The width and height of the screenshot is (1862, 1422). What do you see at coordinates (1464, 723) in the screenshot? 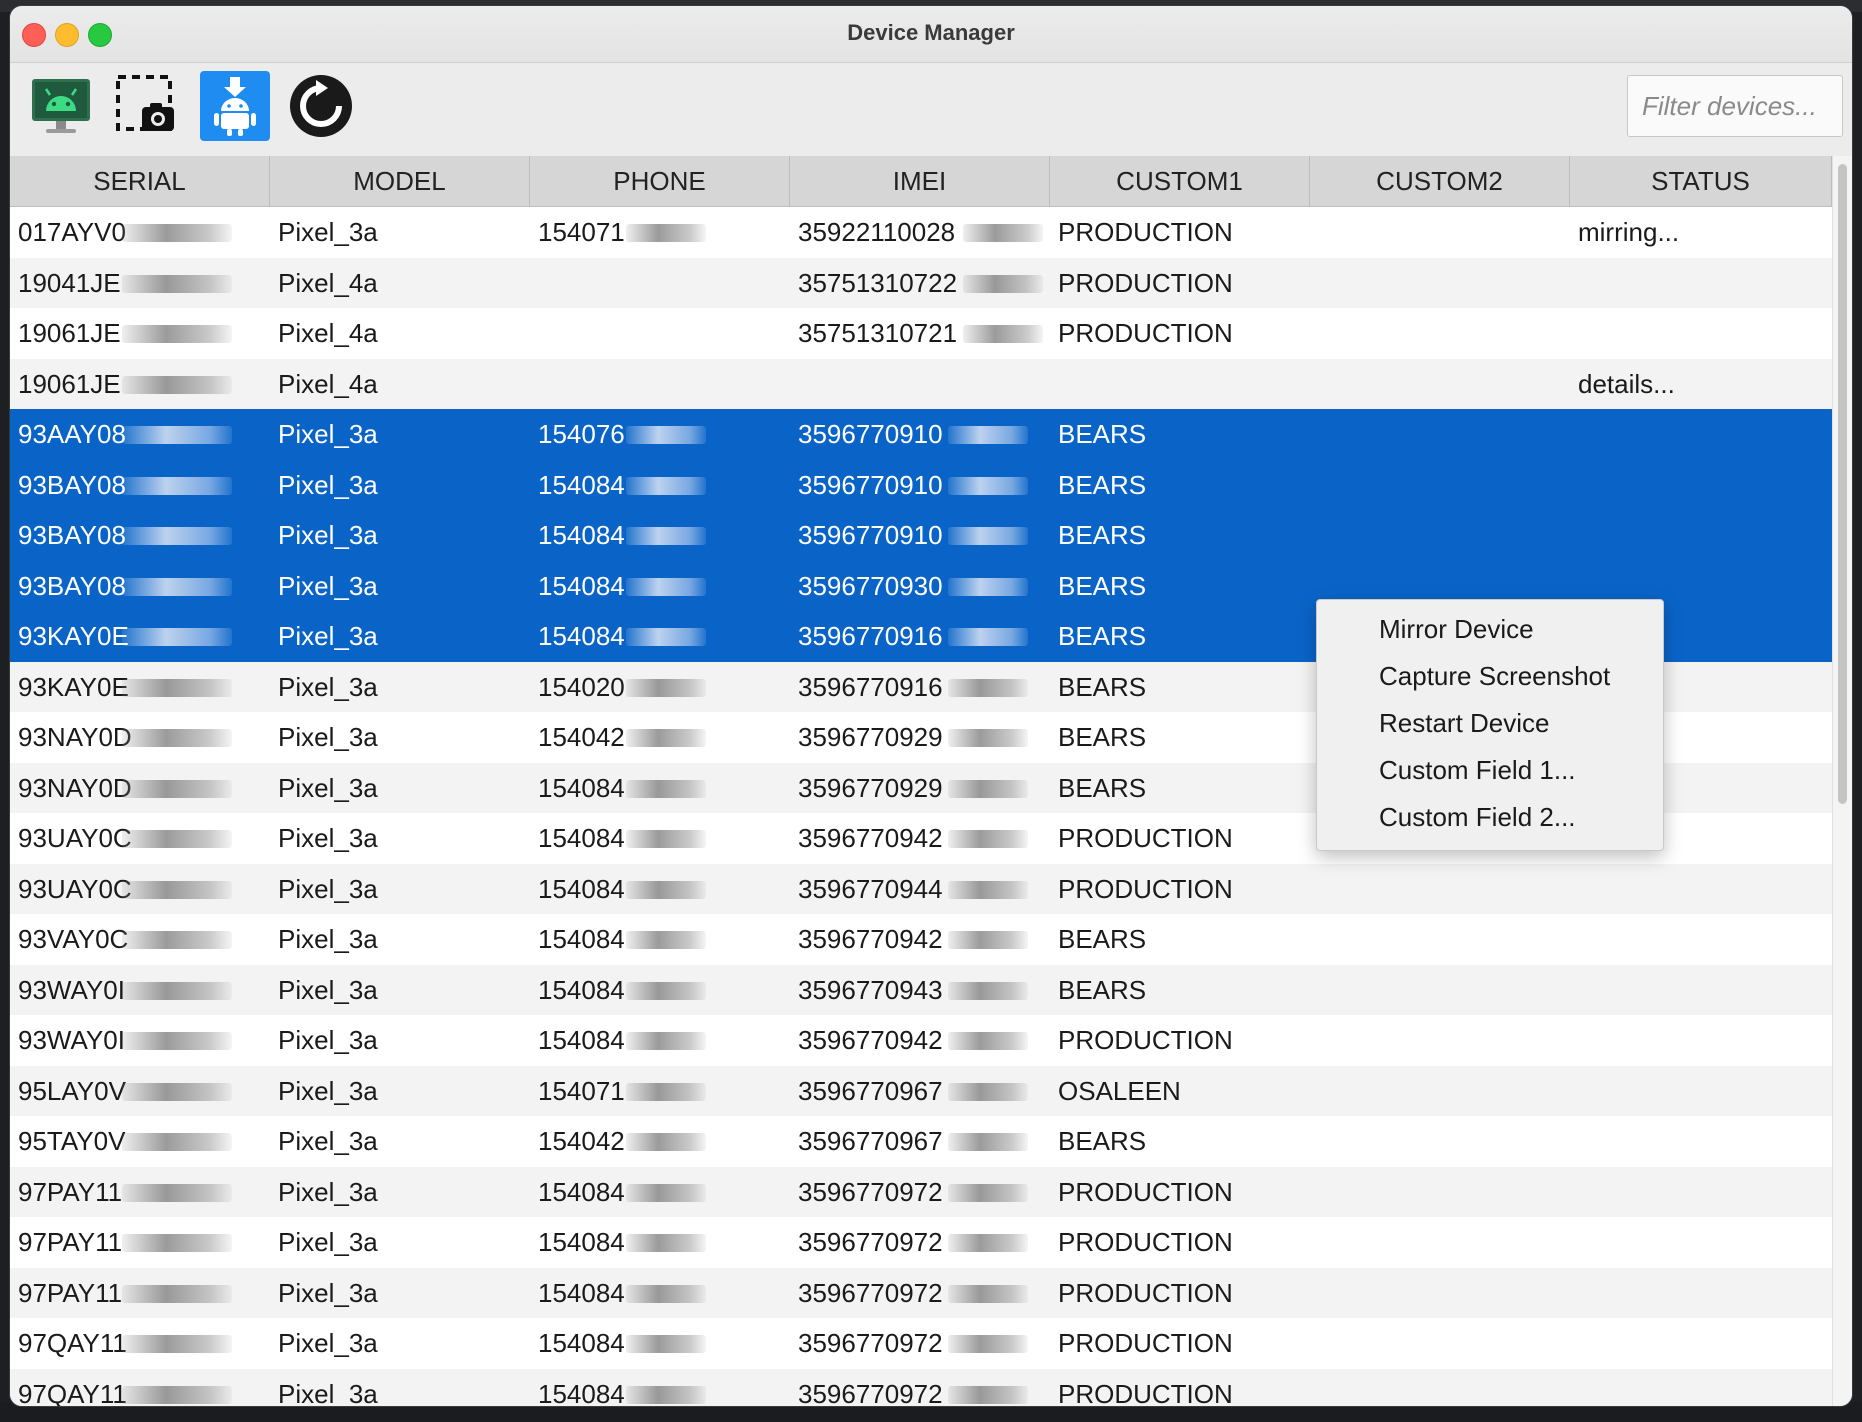
I see `context-menu-item-restart-device: Restart Device` at bounding box center [1464, 723].